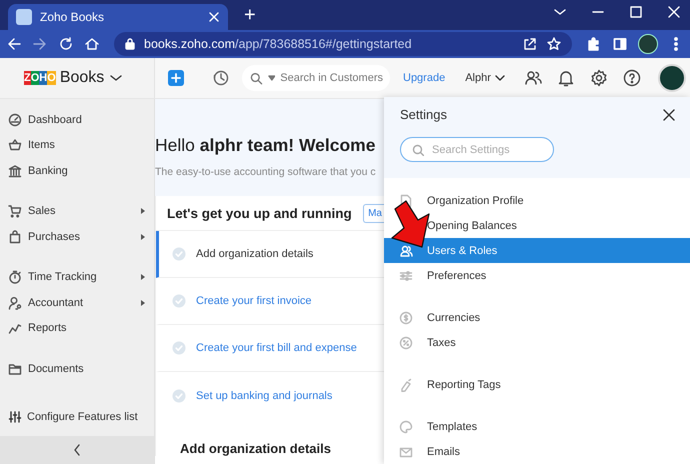 The image size is (690, 464). Describe the element at coordinates (15, 145) in the screenshot. I see `basket-icon` at that location.